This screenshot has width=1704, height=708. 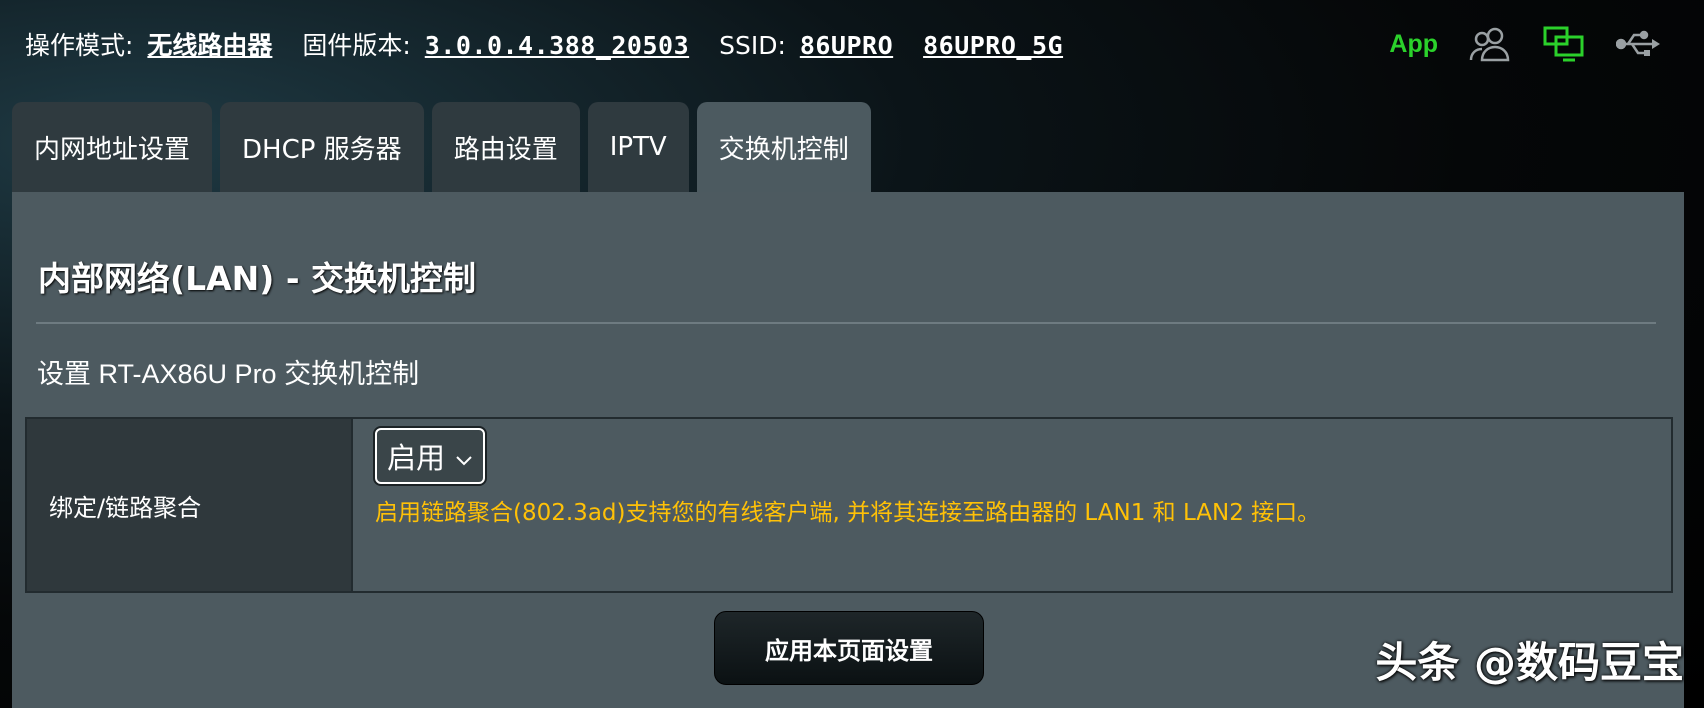 What do you see at coordinates (846, 45) in the screenshot?
I see `ssid-2g-link: 86UPRO` at bounding box center [846, 45].